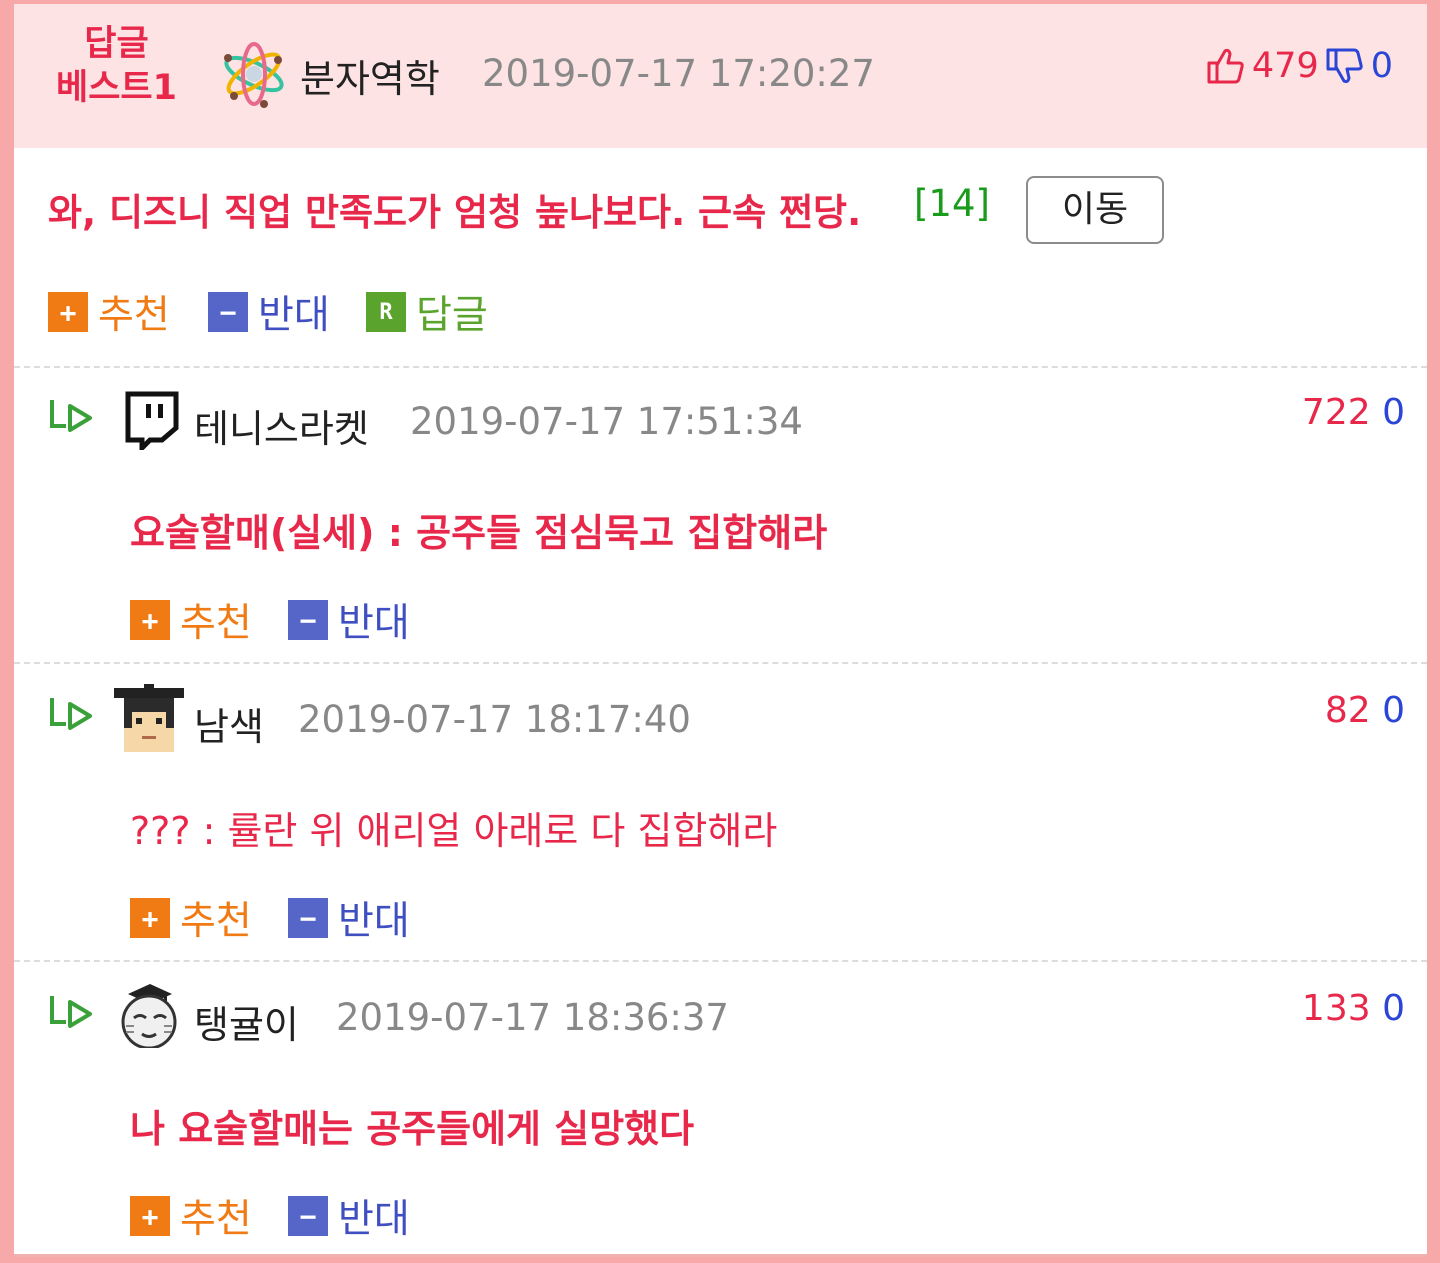 The width and height of the screenshot is (1440, 1263). I want to click on badge-line-2: 베스트1, so click(116, 88).